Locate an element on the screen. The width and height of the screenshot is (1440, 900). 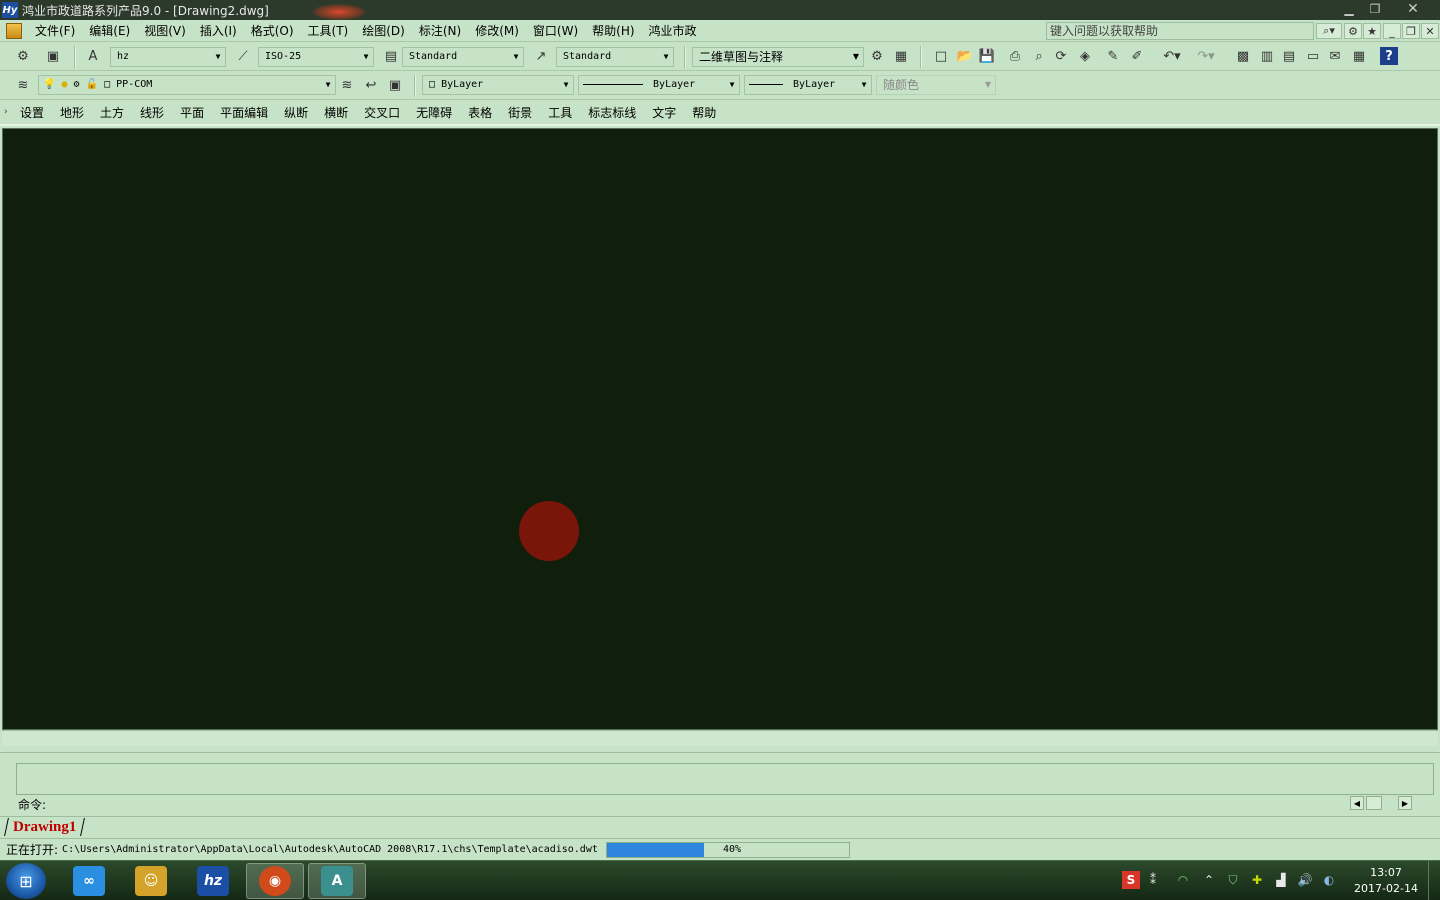
hy-app-icon: Hy is located at coordinates (10, 10).